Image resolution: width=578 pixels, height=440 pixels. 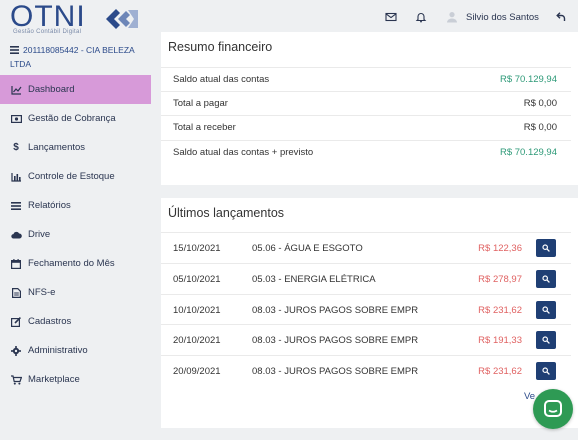 I want to click on sidebar-item-label: Fechamento do Mês, so click(x=71, y=263).